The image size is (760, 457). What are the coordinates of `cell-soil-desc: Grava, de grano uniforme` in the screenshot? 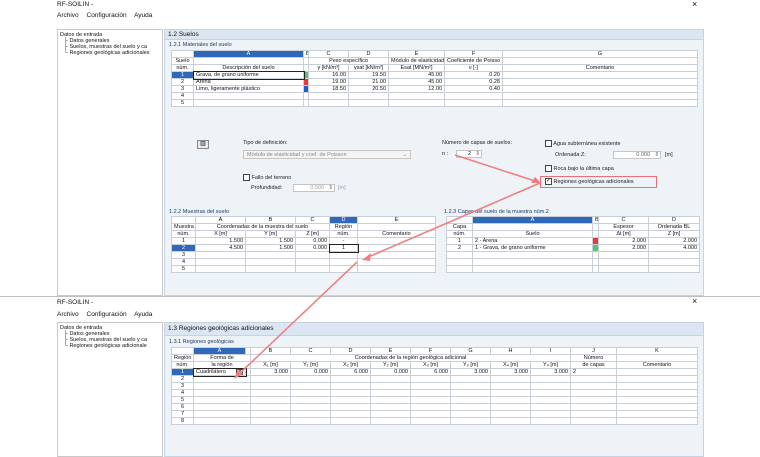 It's located at (248, 75).